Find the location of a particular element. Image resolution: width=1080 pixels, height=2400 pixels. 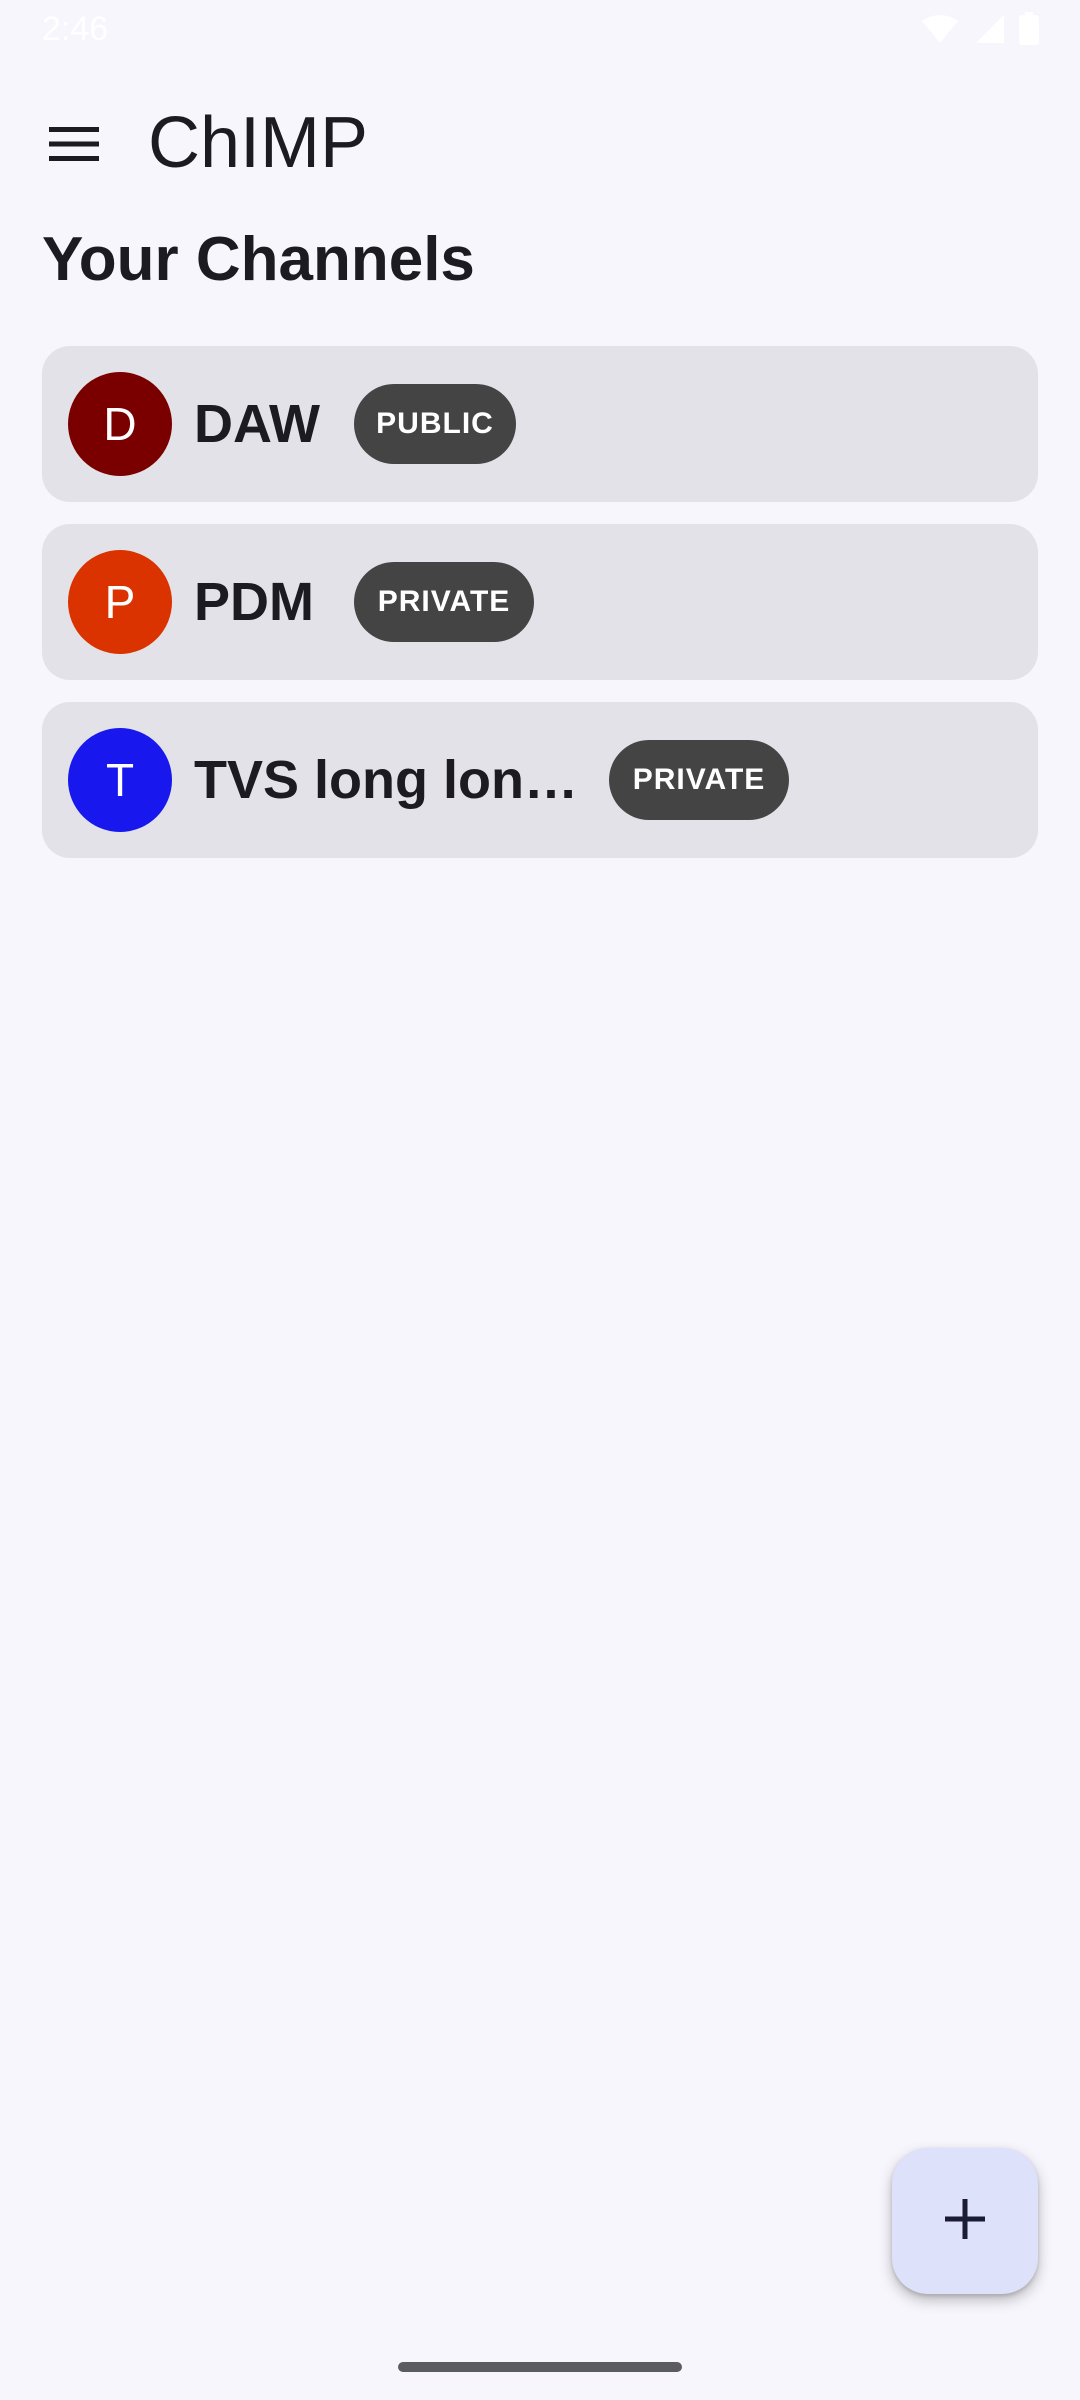

section-title: Your Channels is located at coordinates (258, 259).